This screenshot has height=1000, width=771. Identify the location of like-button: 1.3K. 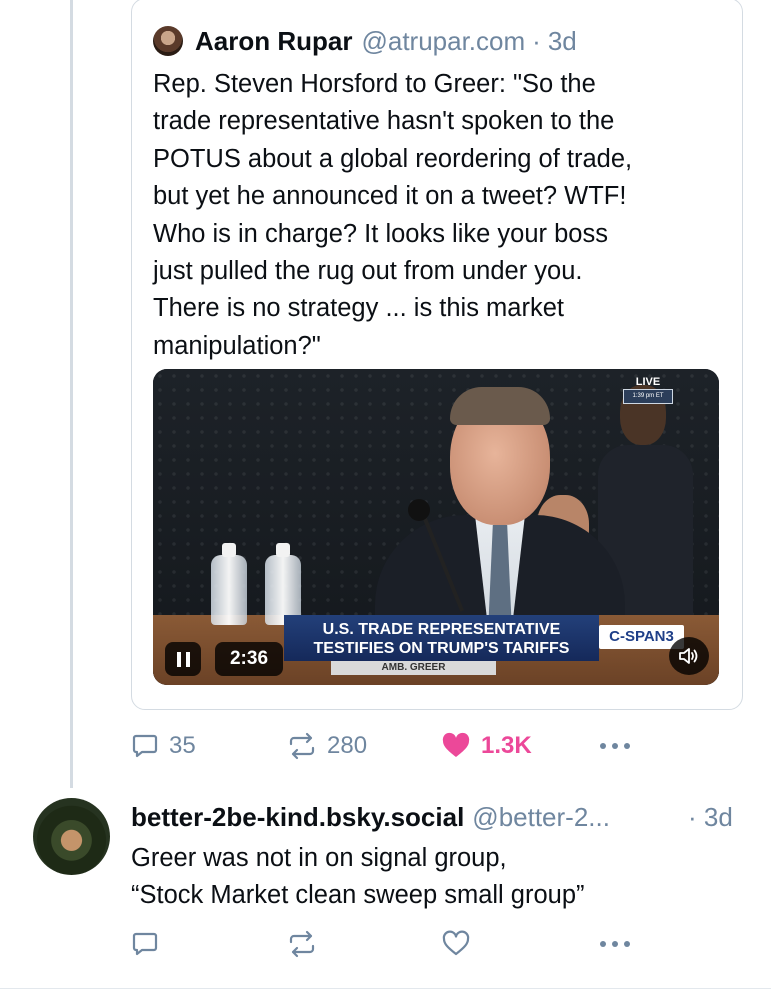
(486, 746).